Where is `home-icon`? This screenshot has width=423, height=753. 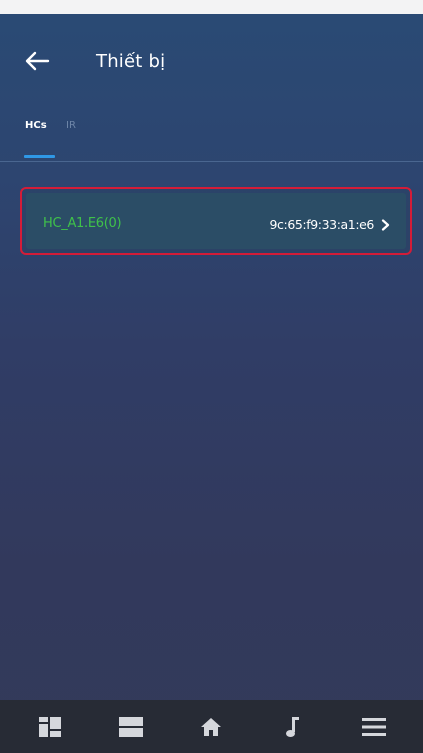 home-icon is located at coordinates (211, 726).